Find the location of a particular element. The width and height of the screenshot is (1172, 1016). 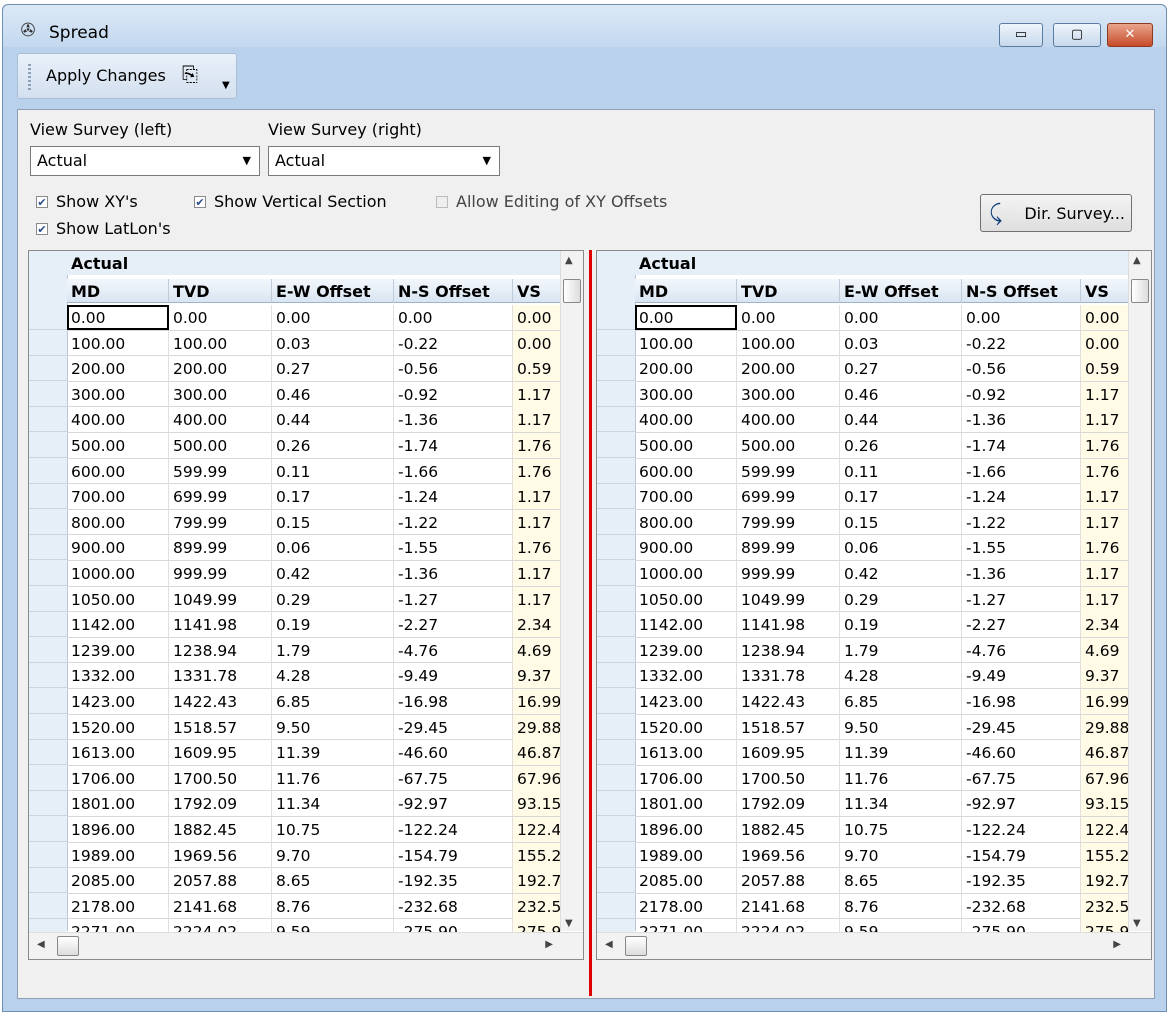

cell-vs: 46.87 is located at coordinates (1105, 753).